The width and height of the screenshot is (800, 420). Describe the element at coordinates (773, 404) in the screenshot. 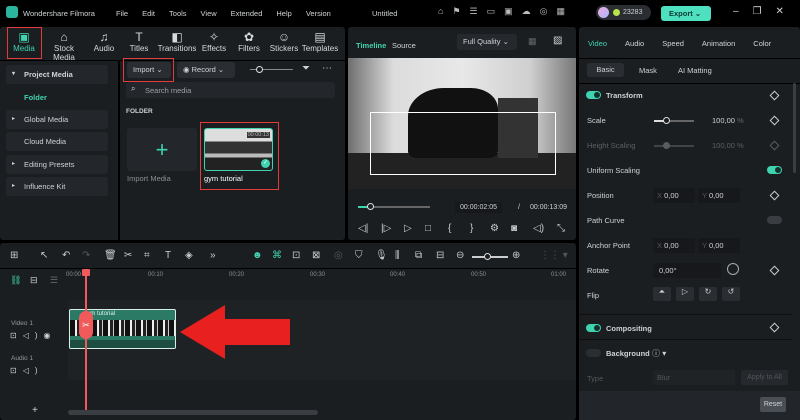

I see `reset-button: Reset` at that location.